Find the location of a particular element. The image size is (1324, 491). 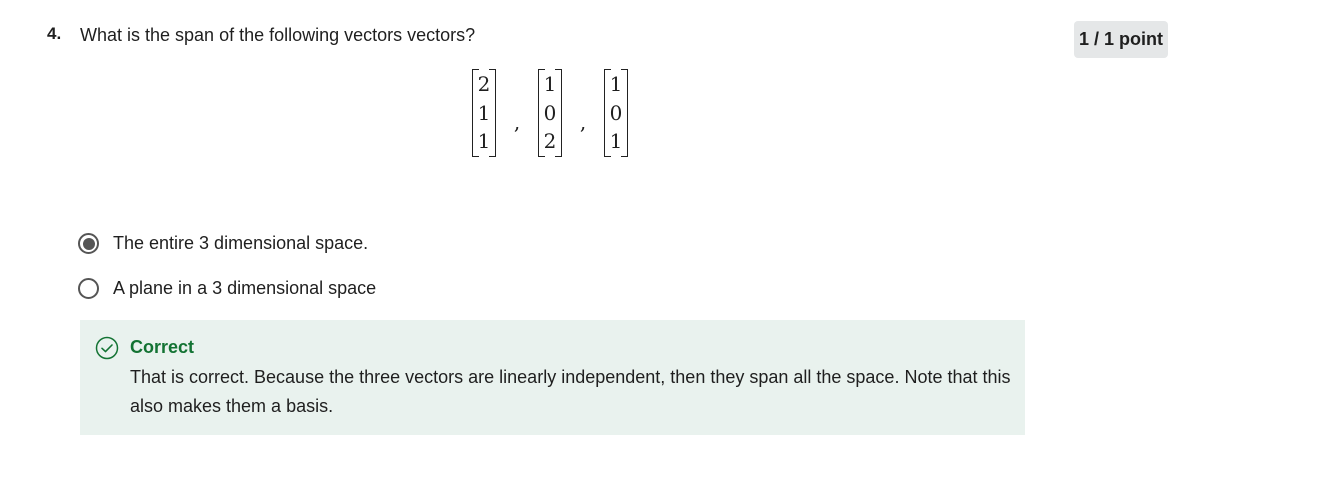

feedback-status: Correct is located at coordinates (162, 347).